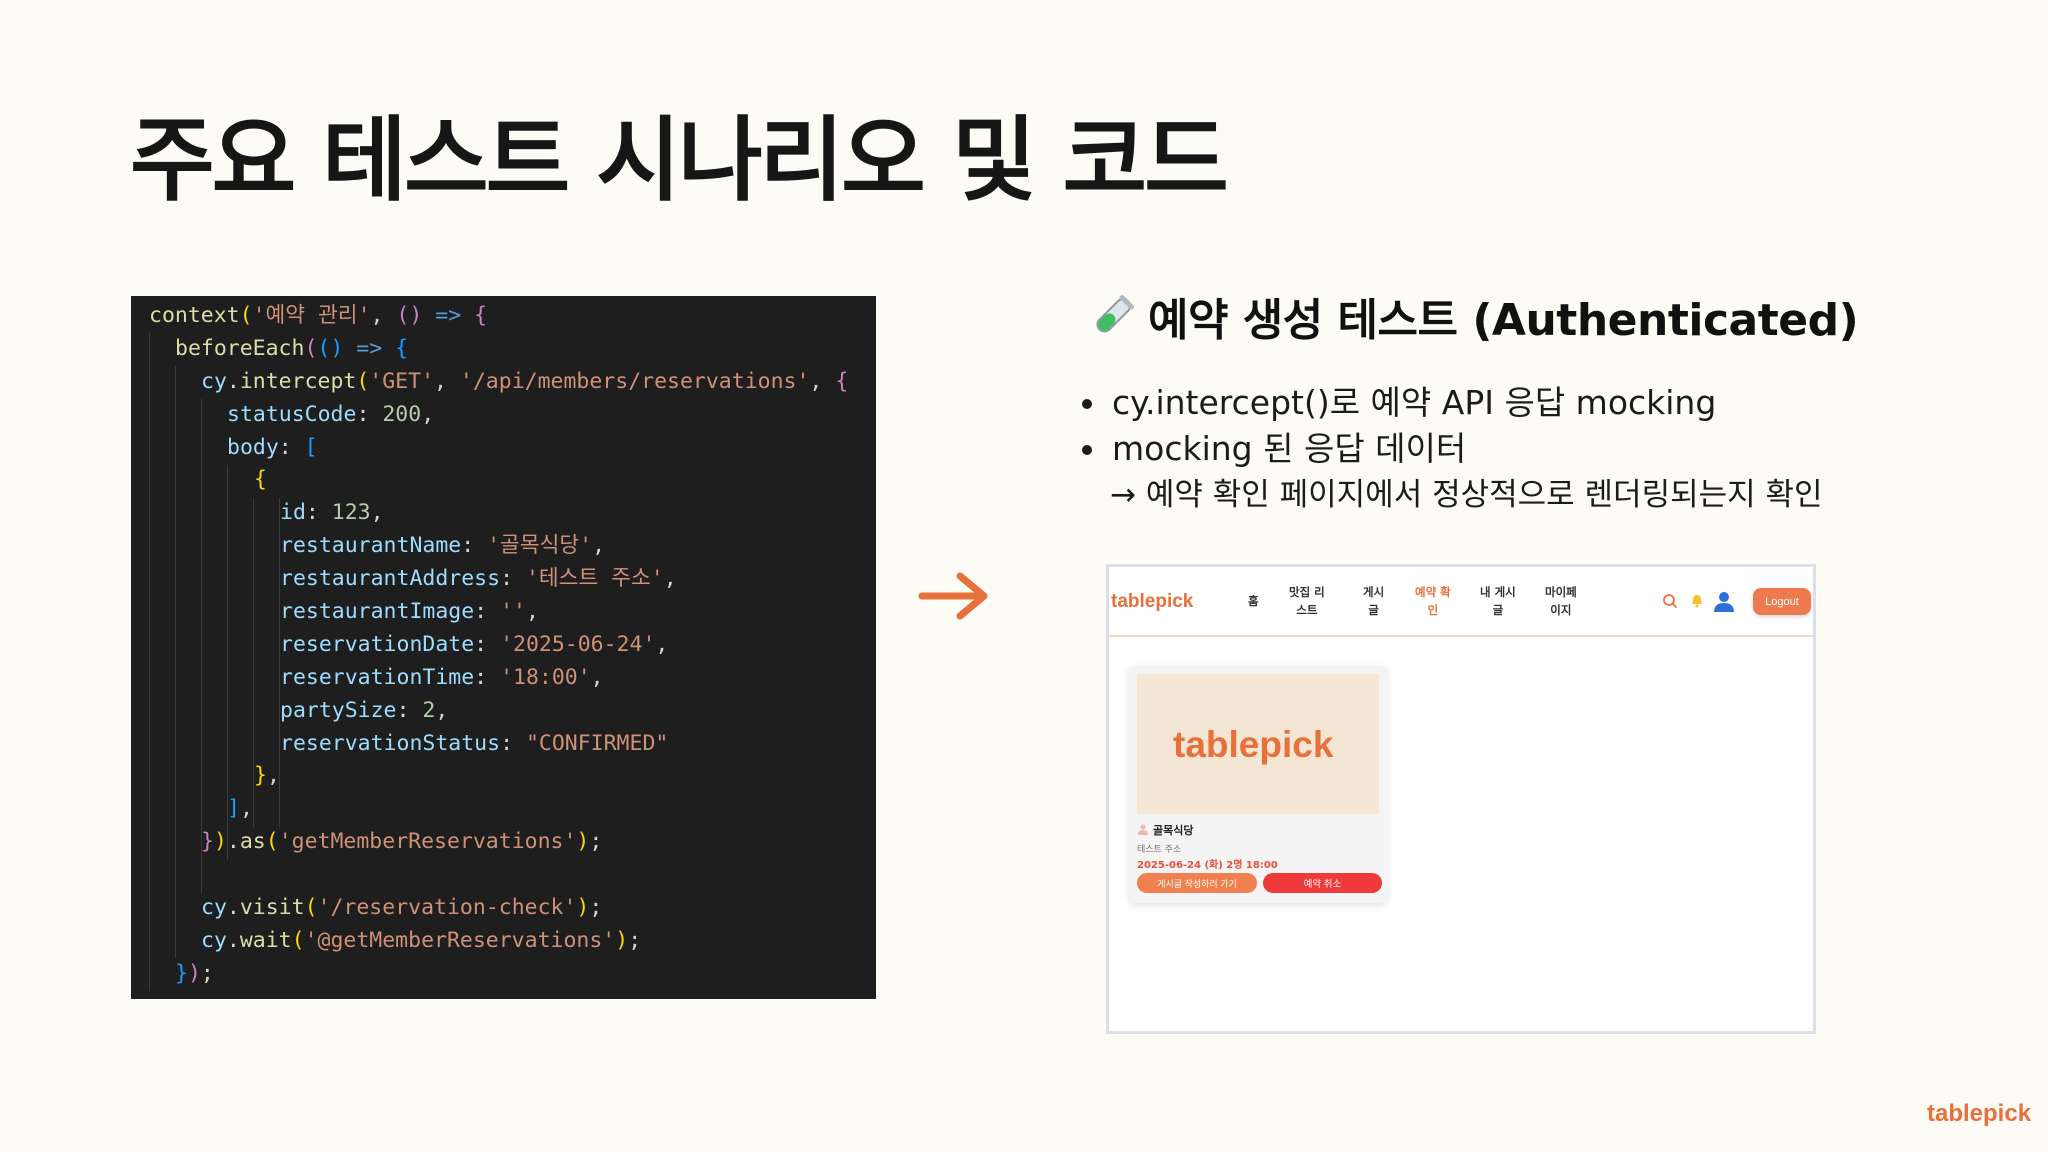  Describe the element at coordinates (272, 447) in the screenshot. I see `code-line: body: [` at that location.